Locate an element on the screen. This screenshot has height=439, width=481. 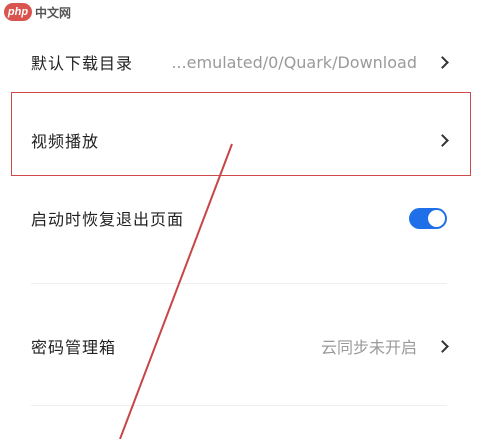
setting-label: 默认下载目录 is located at coordinates (82, 63).